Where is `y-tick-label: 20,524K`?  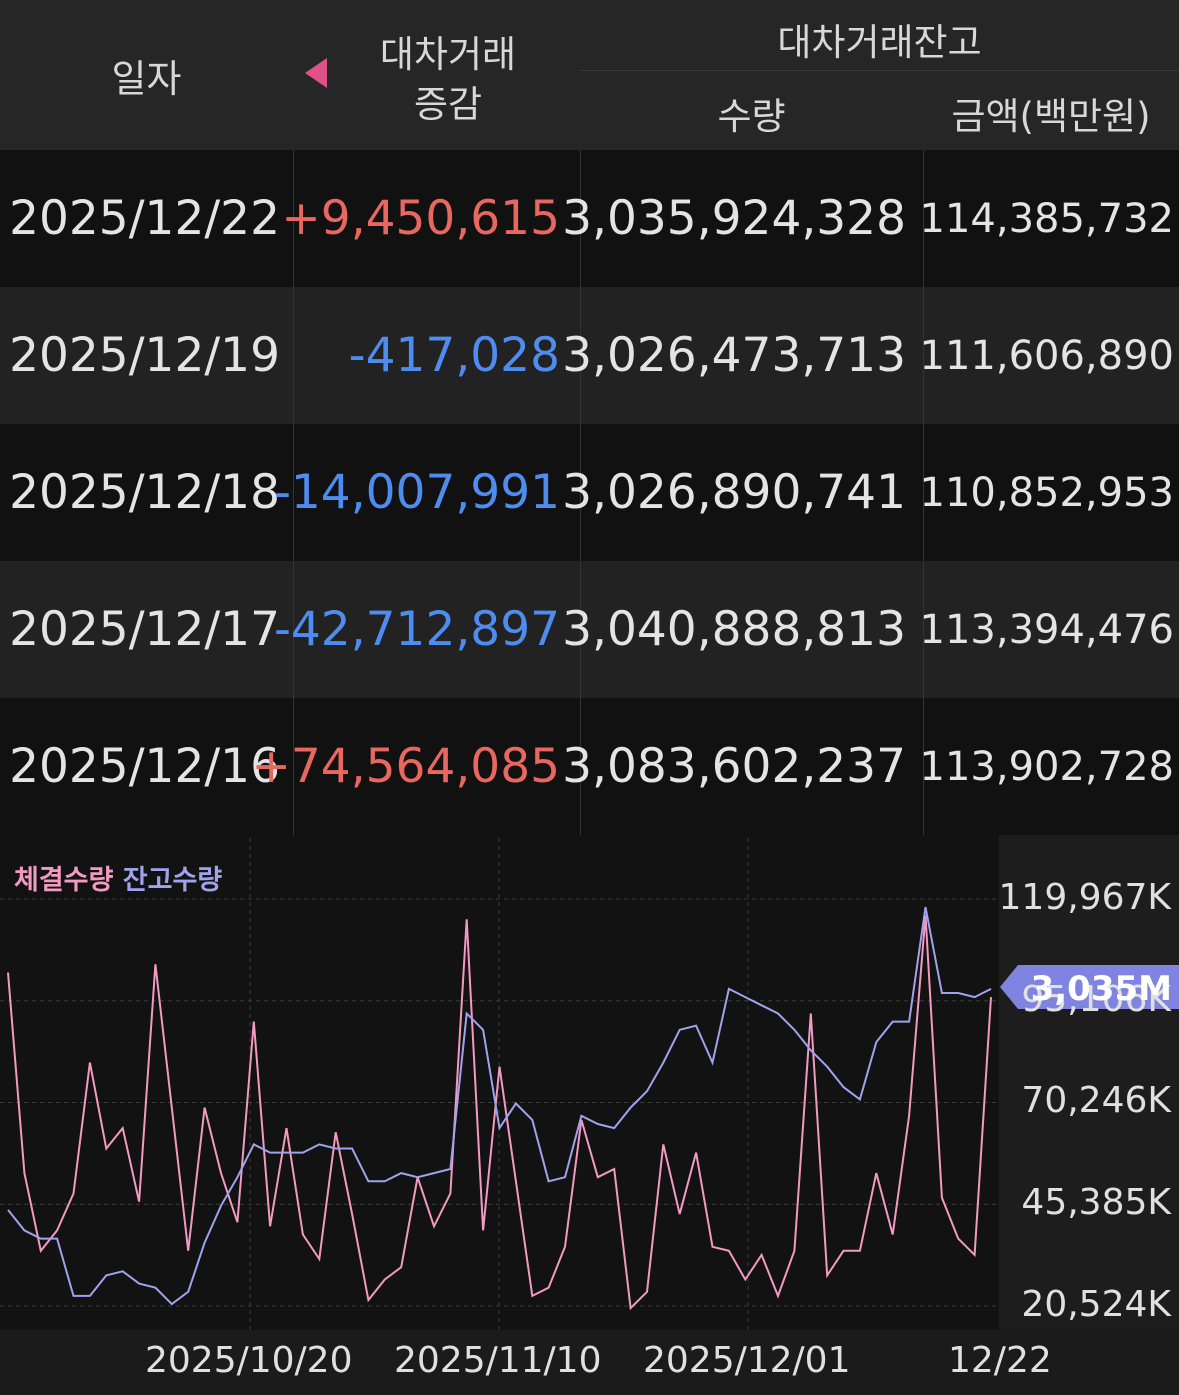 y-tick-label: 20,524K is located at coordinates (1096, 1304).